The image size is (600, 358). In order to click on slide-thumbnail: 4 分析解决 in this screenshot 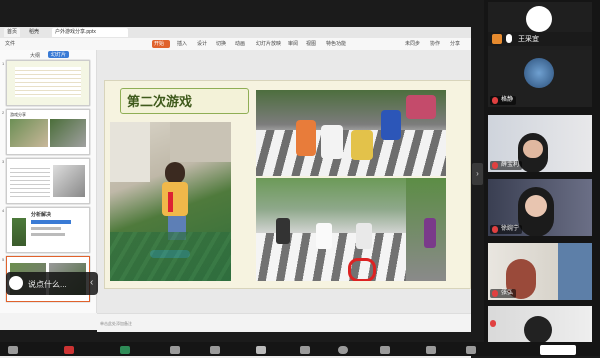, I will do `click(46, 230)`.